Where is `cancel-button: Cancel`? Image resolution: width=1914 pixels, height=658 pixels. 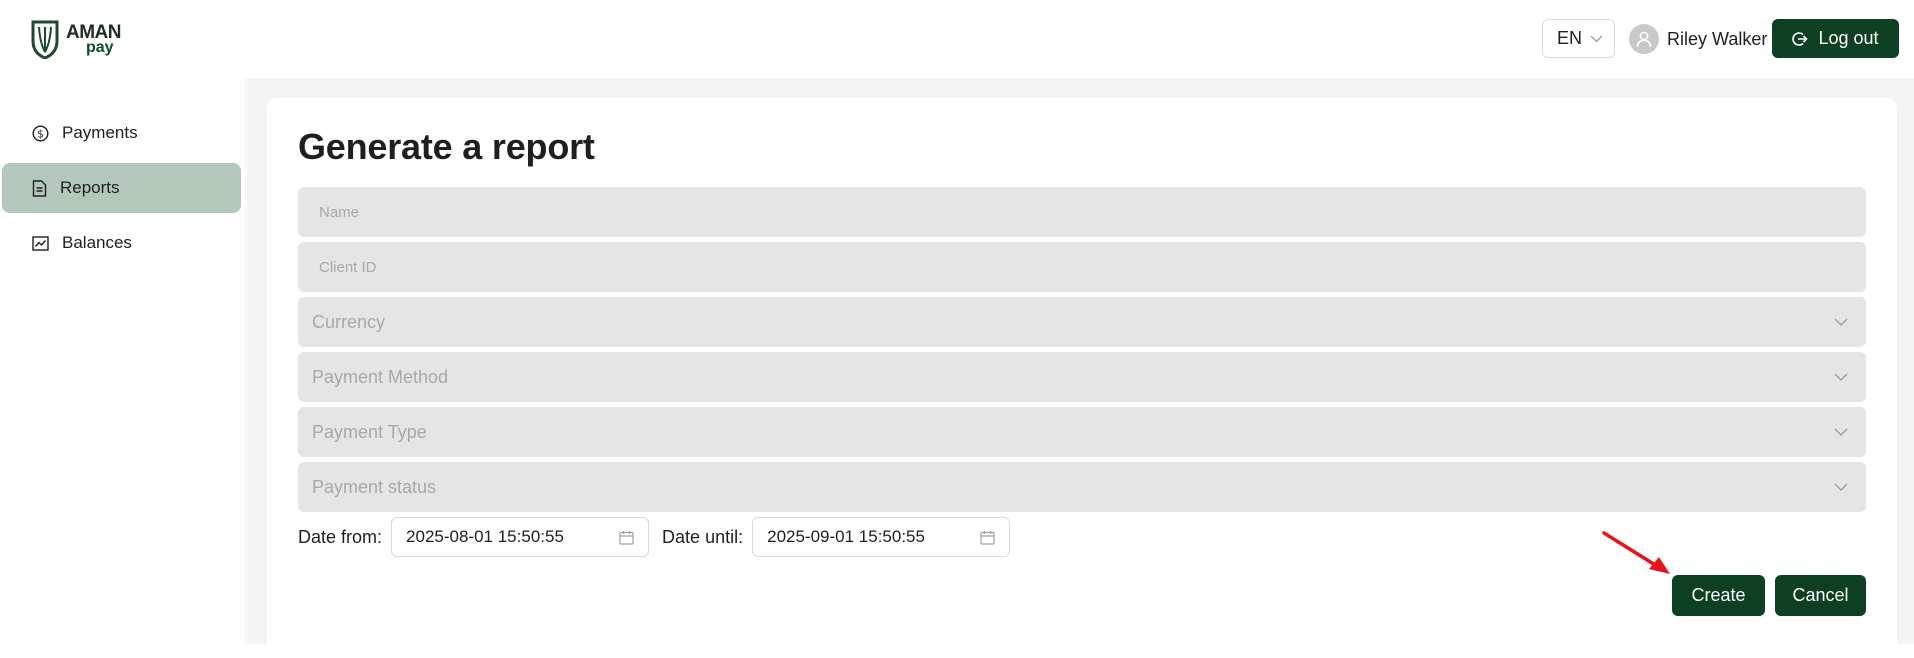 cancel-button: Cancel is located at coordinates (1820, 595).